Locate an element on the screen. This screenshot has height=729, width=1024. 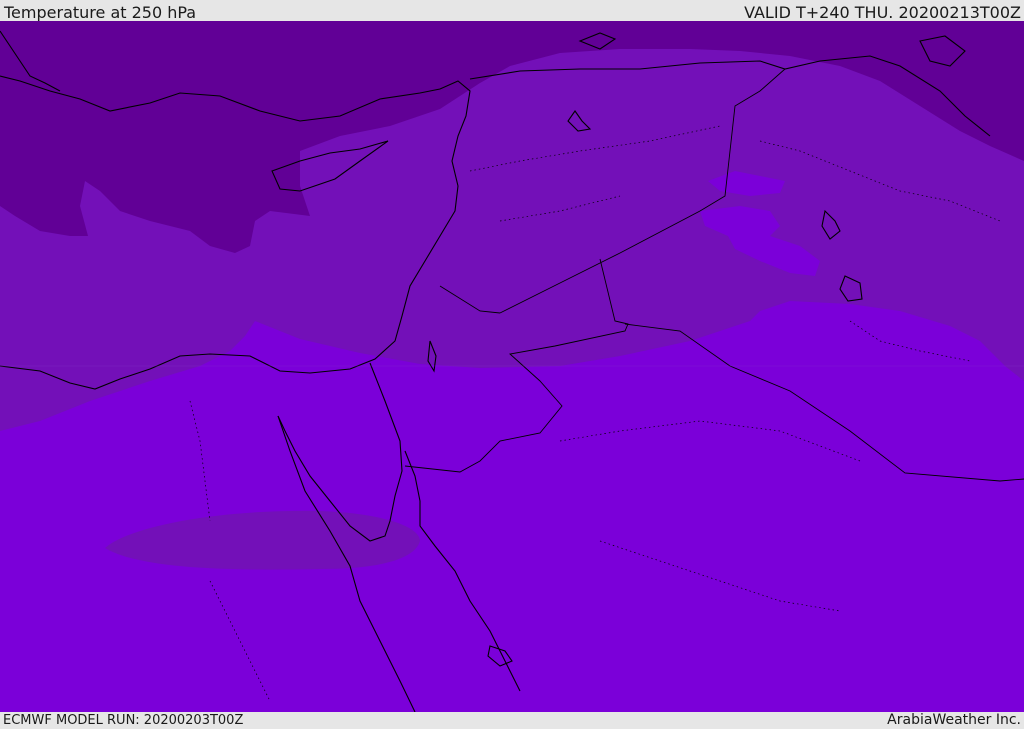
valid-time: VALID T+240 THU. 20200213T00Z is located at coordinates (882, 12).